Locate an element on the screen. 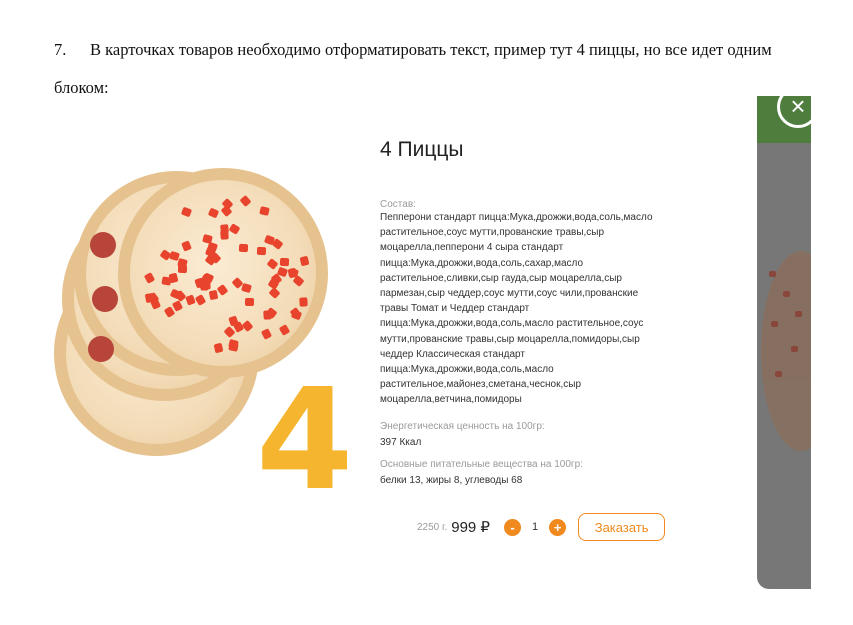 Image resolution: width=853 pixels, height=625 pixels. quantity-value: 1 is located at coordinates (535, 527).